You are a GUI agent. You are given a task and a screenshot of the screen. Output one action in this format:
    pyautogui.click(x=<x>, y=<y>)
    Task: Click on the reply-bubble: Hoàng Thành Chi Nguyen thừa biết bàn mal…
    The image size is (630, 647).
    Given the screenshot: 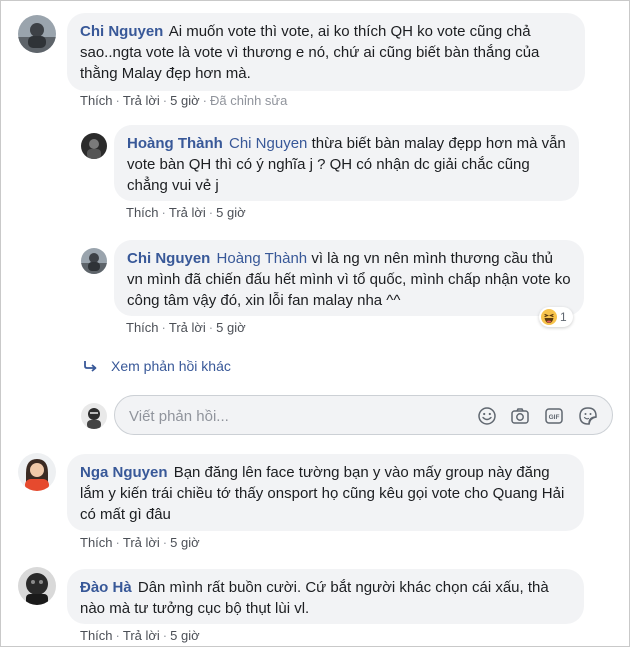 What is the action you would take?
    pyautogui.click(x=346, y=163)
    